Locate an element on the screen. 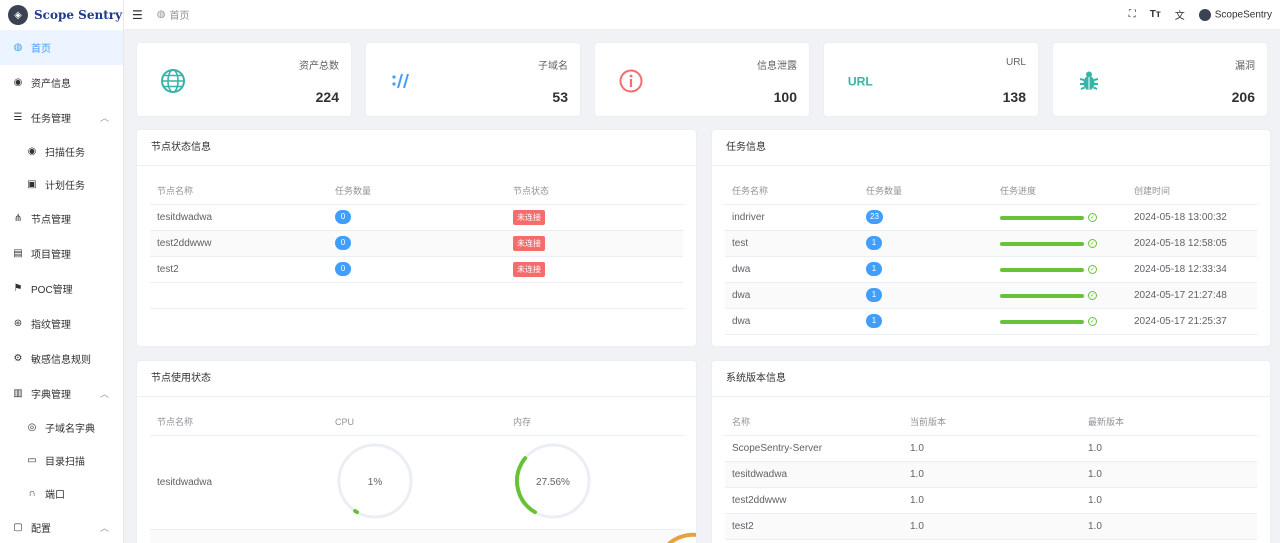 Image resolution: width=1280 pixels, height=543 pixels. sidebar-item: ◉ 扫描任务 is located at coordinates (61, 151).